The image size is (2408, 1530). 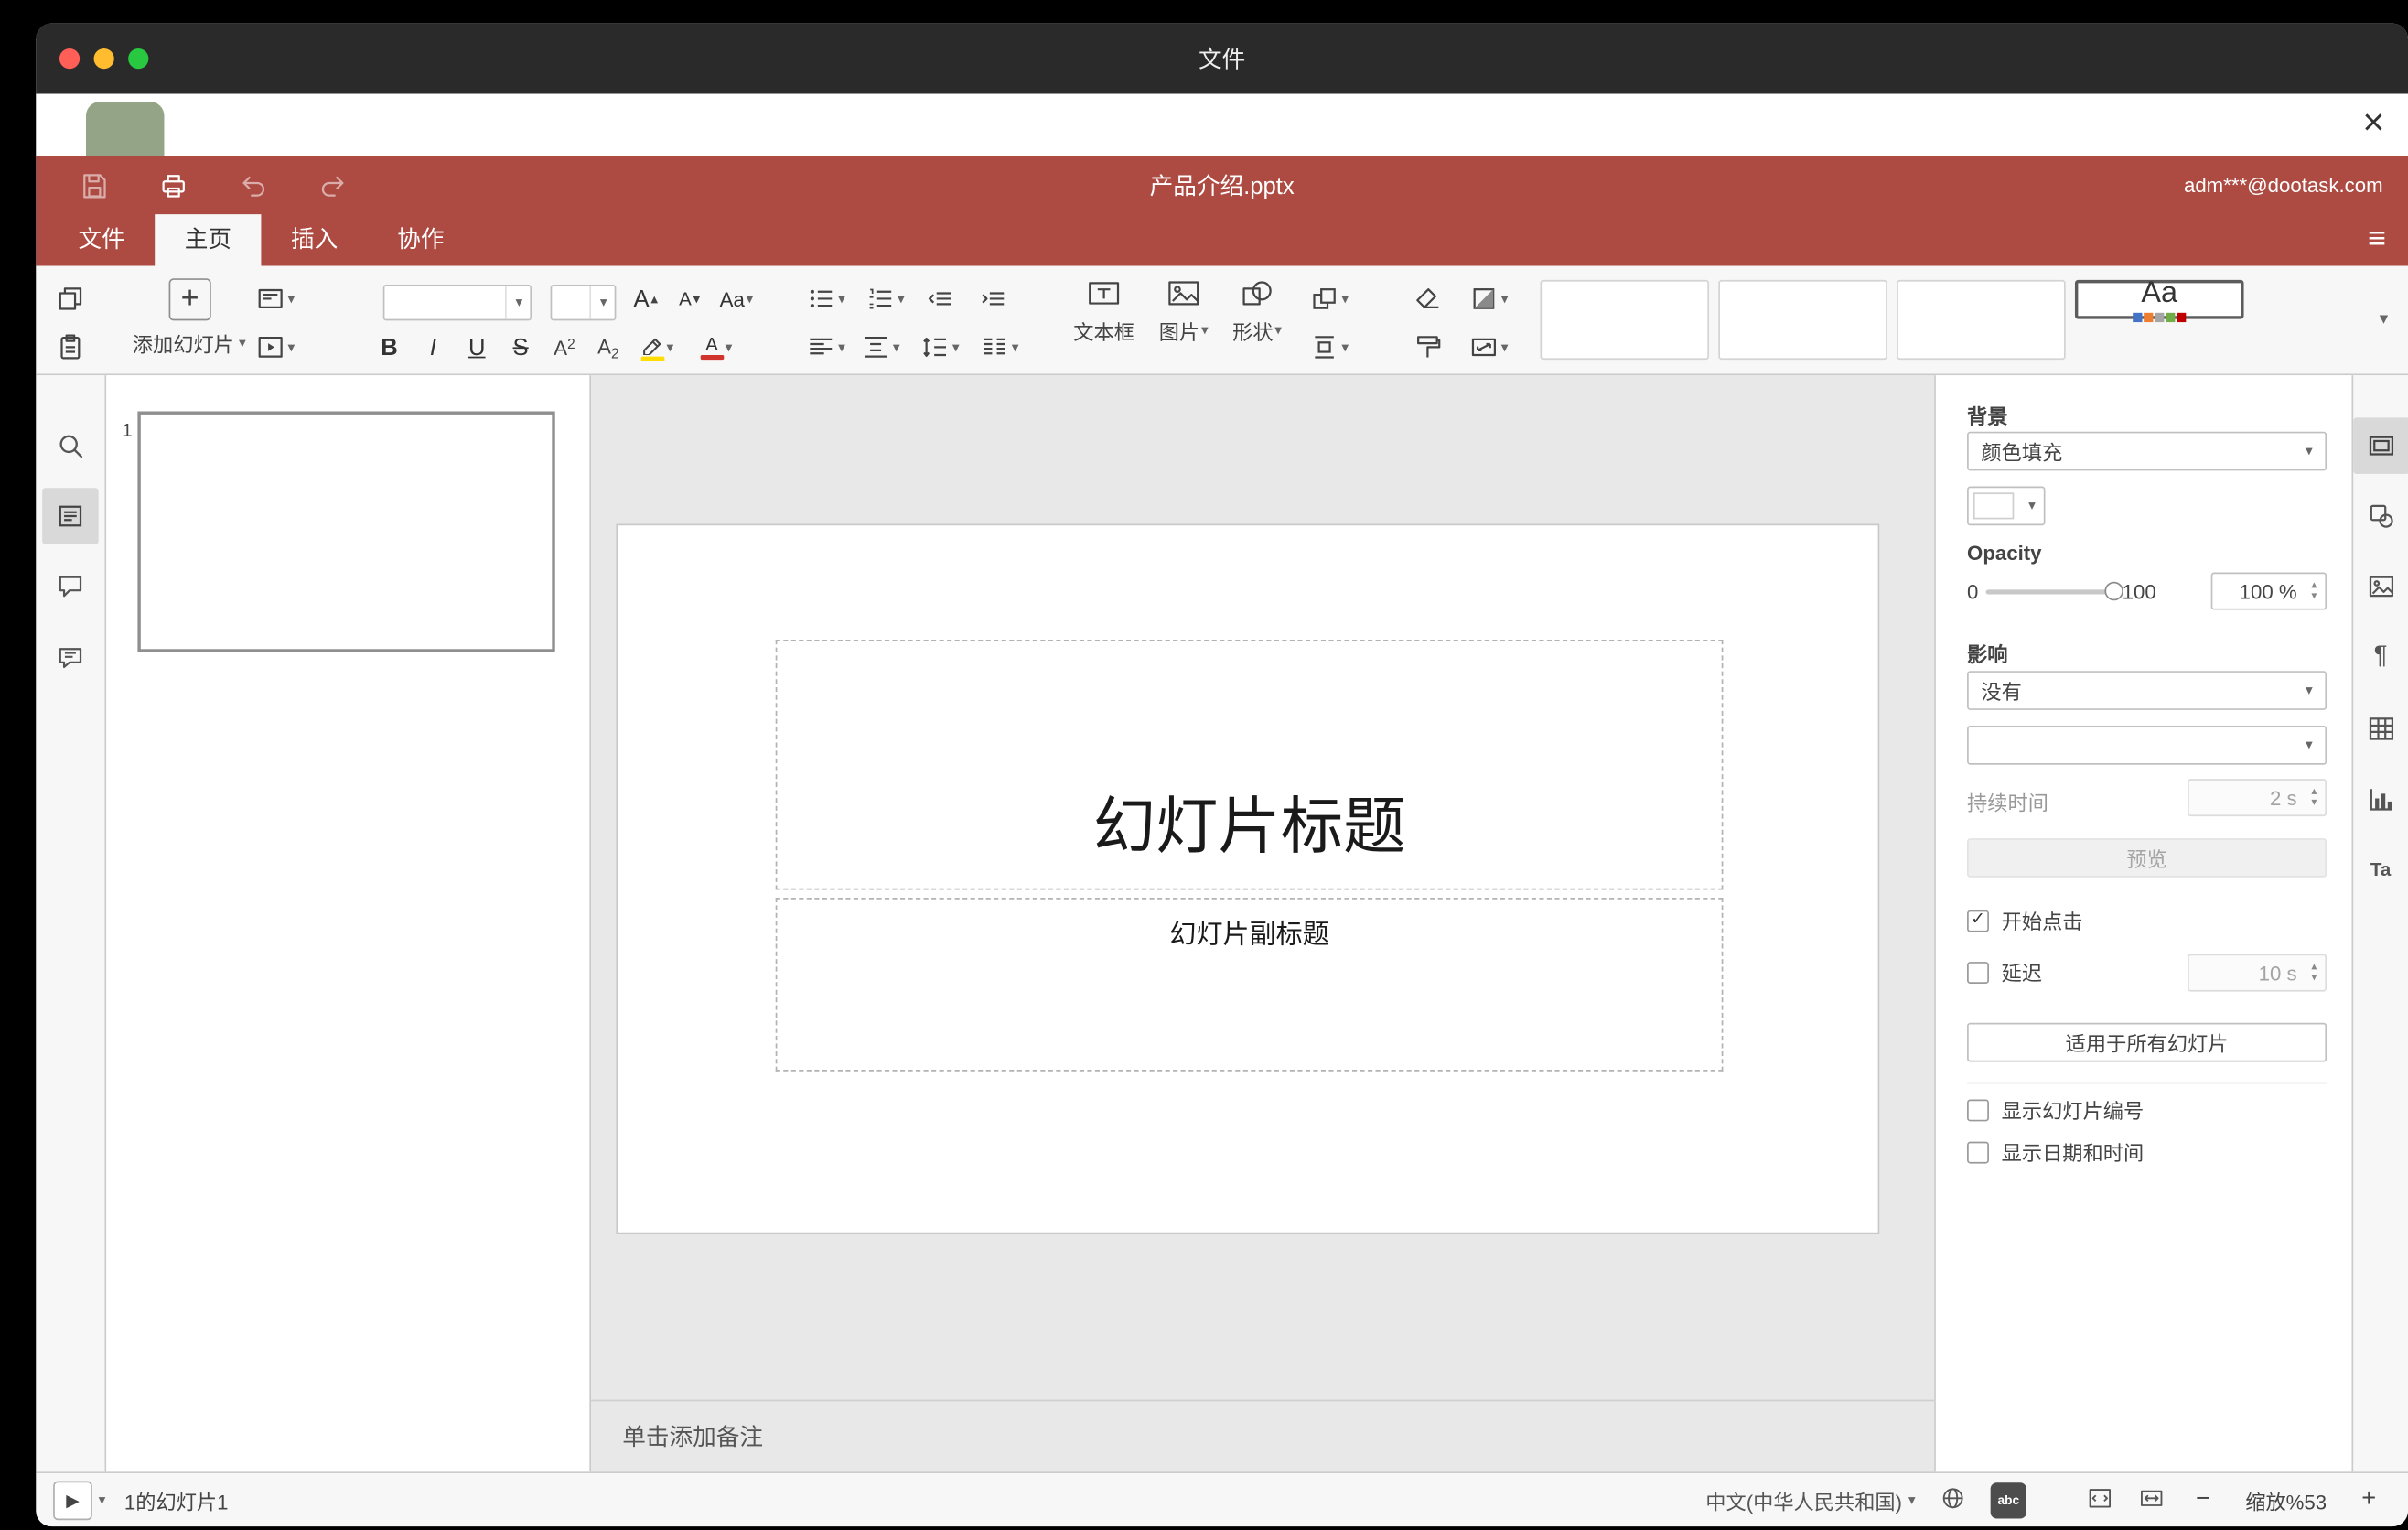 I want to click on slide-thumbnail, so click(x=346, y=531).